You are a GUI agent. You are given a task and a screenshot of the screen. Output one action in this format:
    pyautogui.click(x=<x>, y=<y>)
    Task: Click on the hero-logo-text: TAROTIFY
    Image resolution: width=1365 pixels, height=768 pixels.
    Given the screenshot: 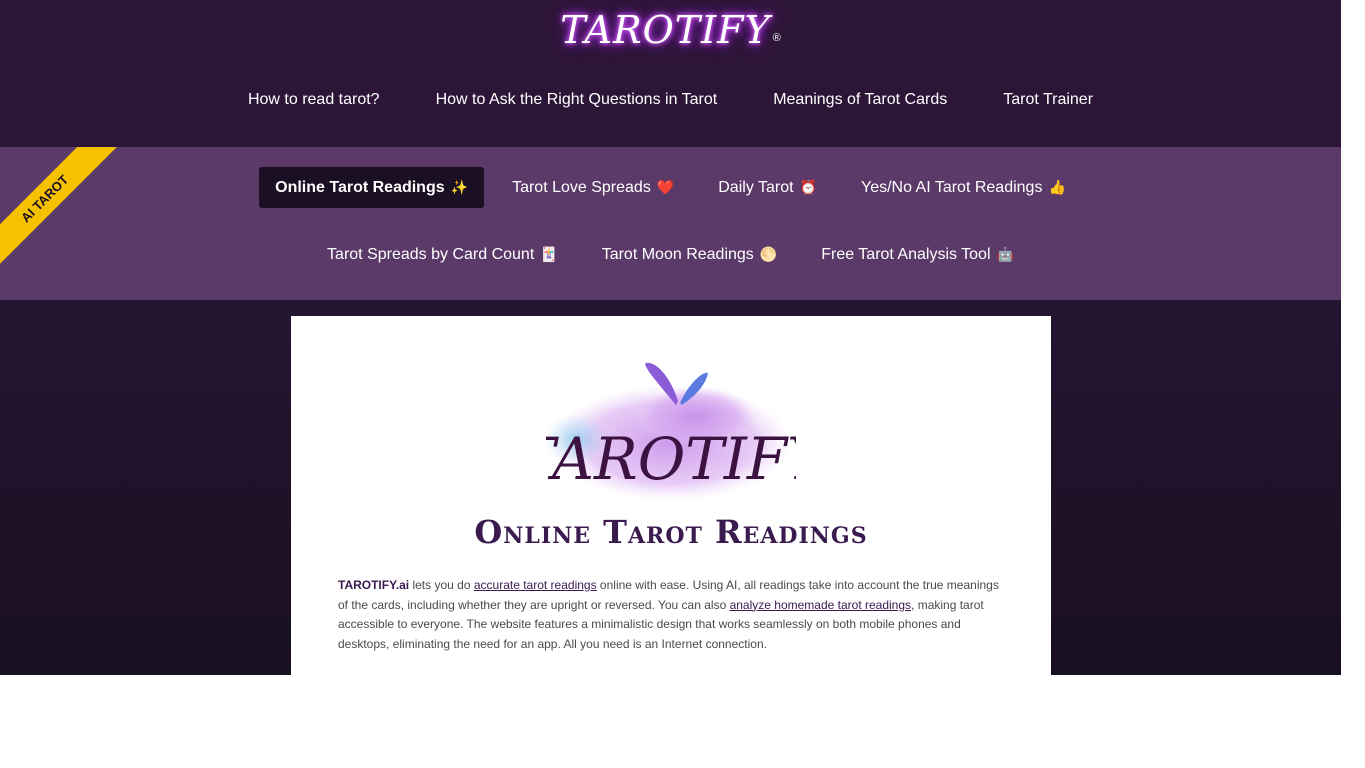 What is the action you would take?
    pyautogui.click(x=671, y=459)
    